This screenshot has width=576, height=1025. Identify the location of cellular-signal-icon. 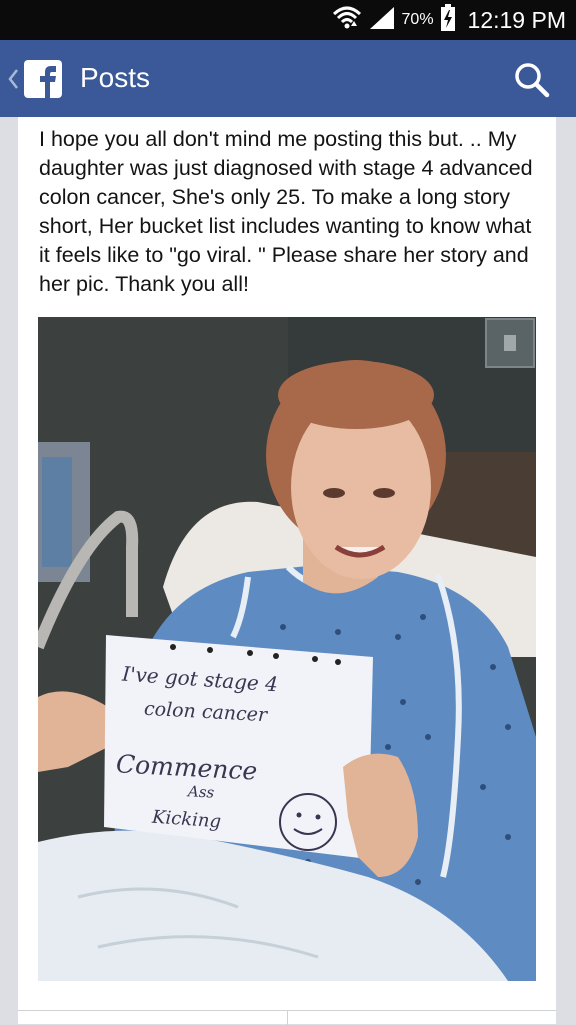
(382, 20).